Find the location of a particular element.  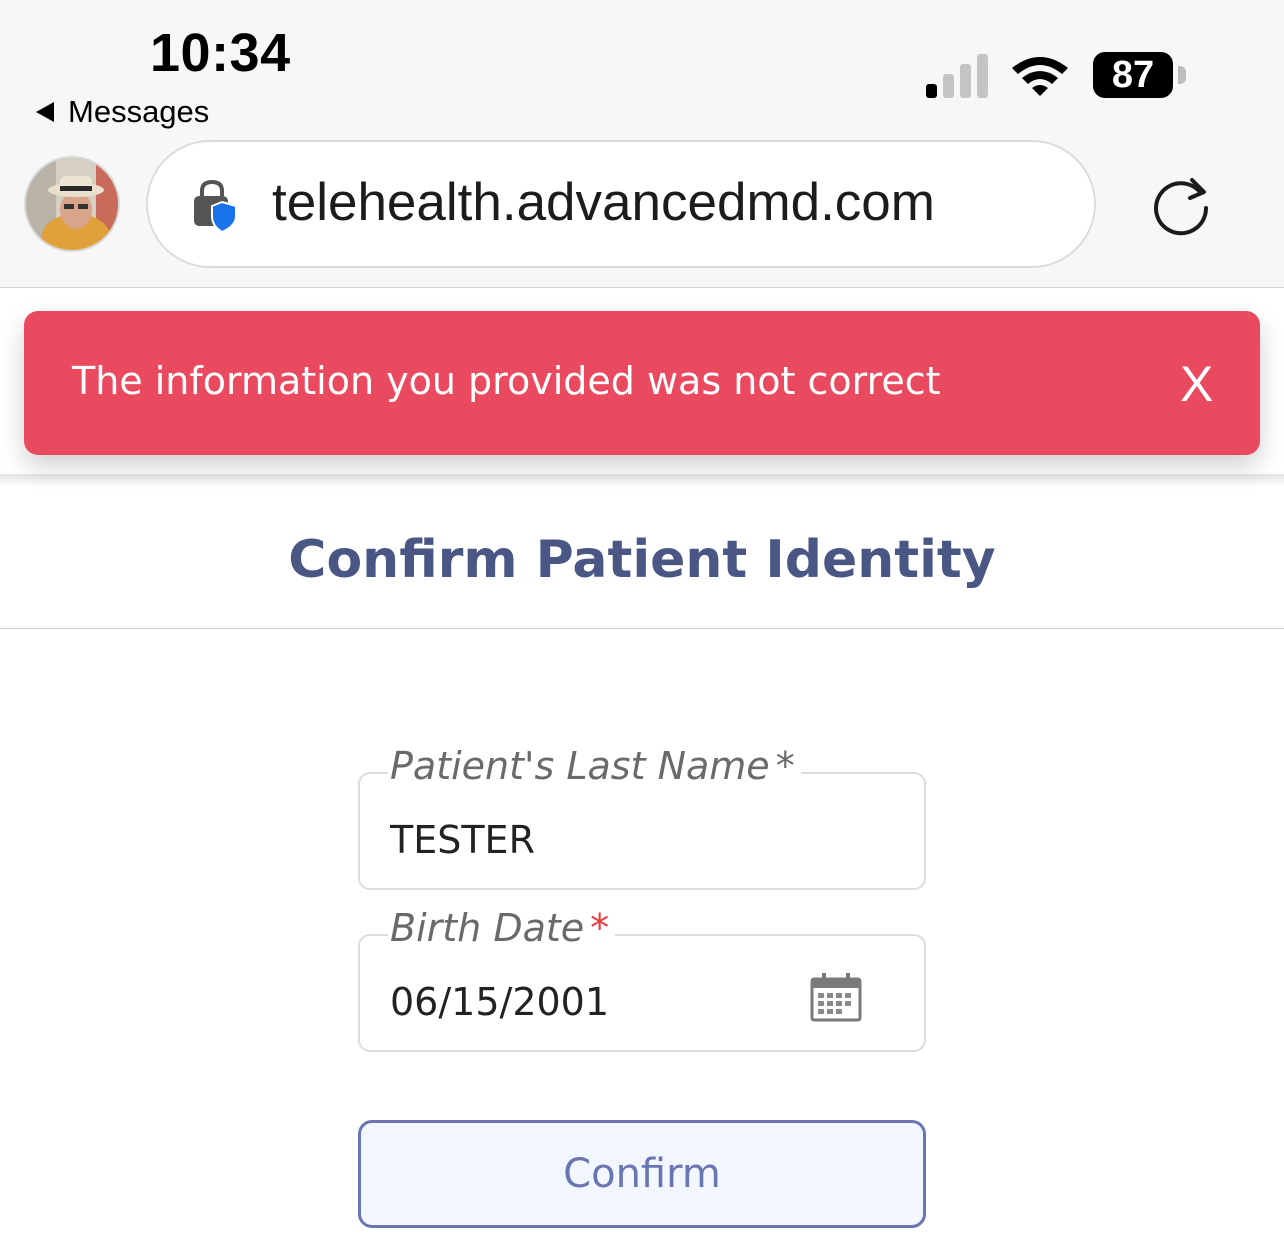

birth-date-label-text: Birth Date is located at coordinates (487, 928).